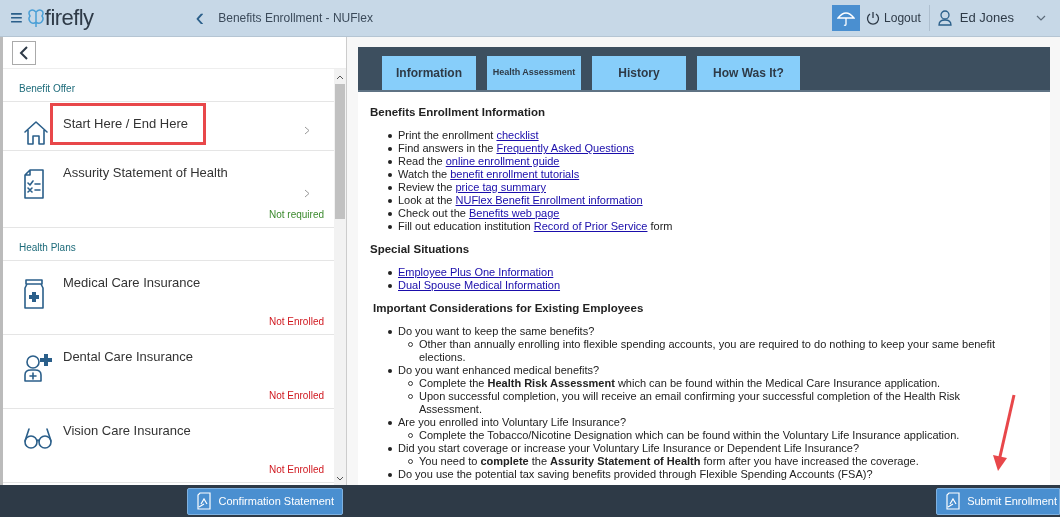 The height and width of the screenshot is (517, 1060). Describe the element at coordinates (689, 435) in the screenshot. I see `list-item: Complete the Tobacco/Nicotine Designation which can be found within the Voluntary Life Insurance application.` at that location.